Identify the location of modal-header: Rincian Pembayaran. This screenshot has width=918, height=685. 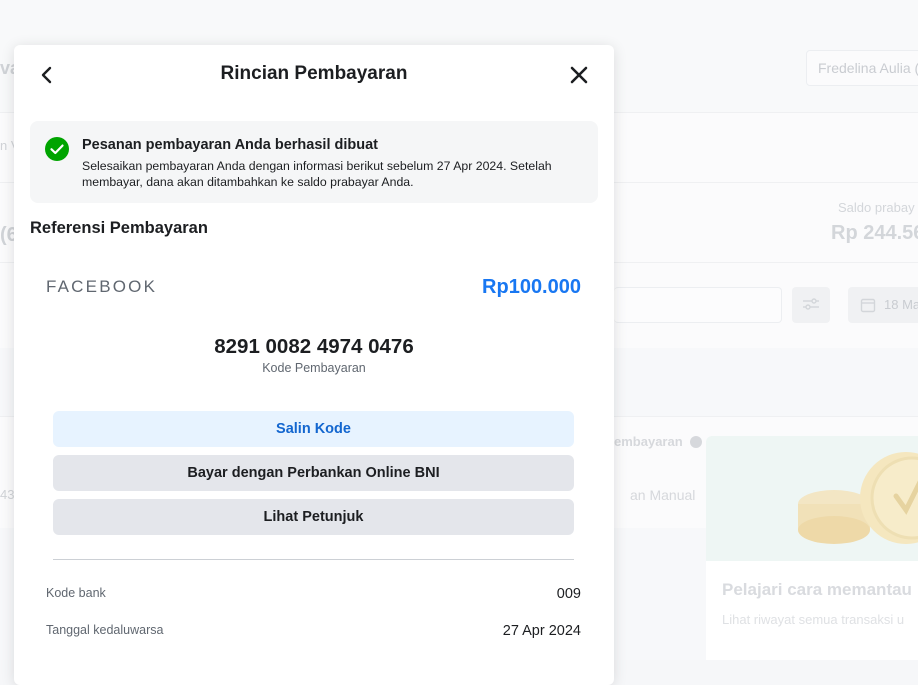
(314, 75).